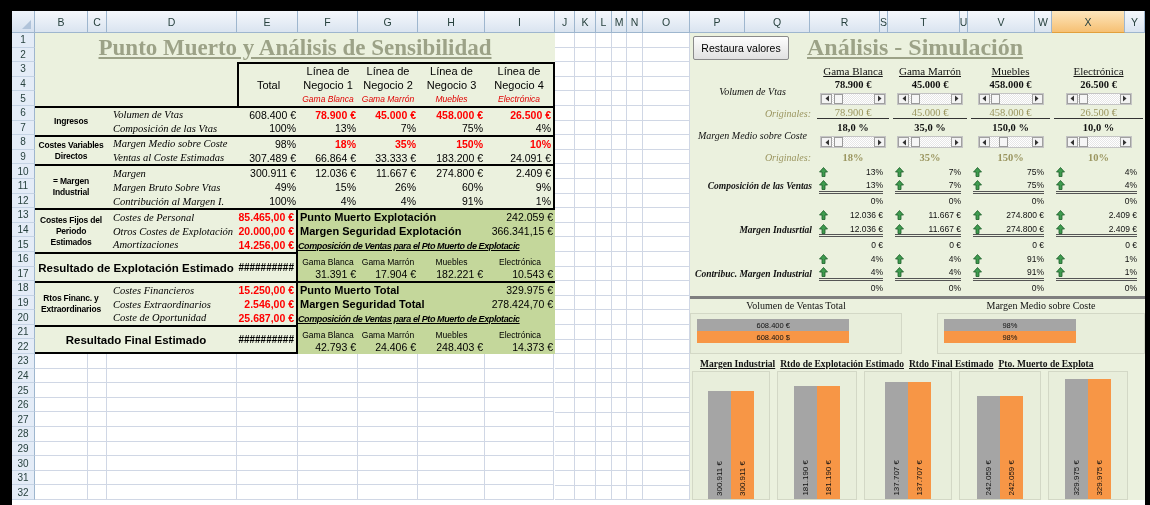  I want to click on table-cell-text: 608.400 €, so click(272, 115).